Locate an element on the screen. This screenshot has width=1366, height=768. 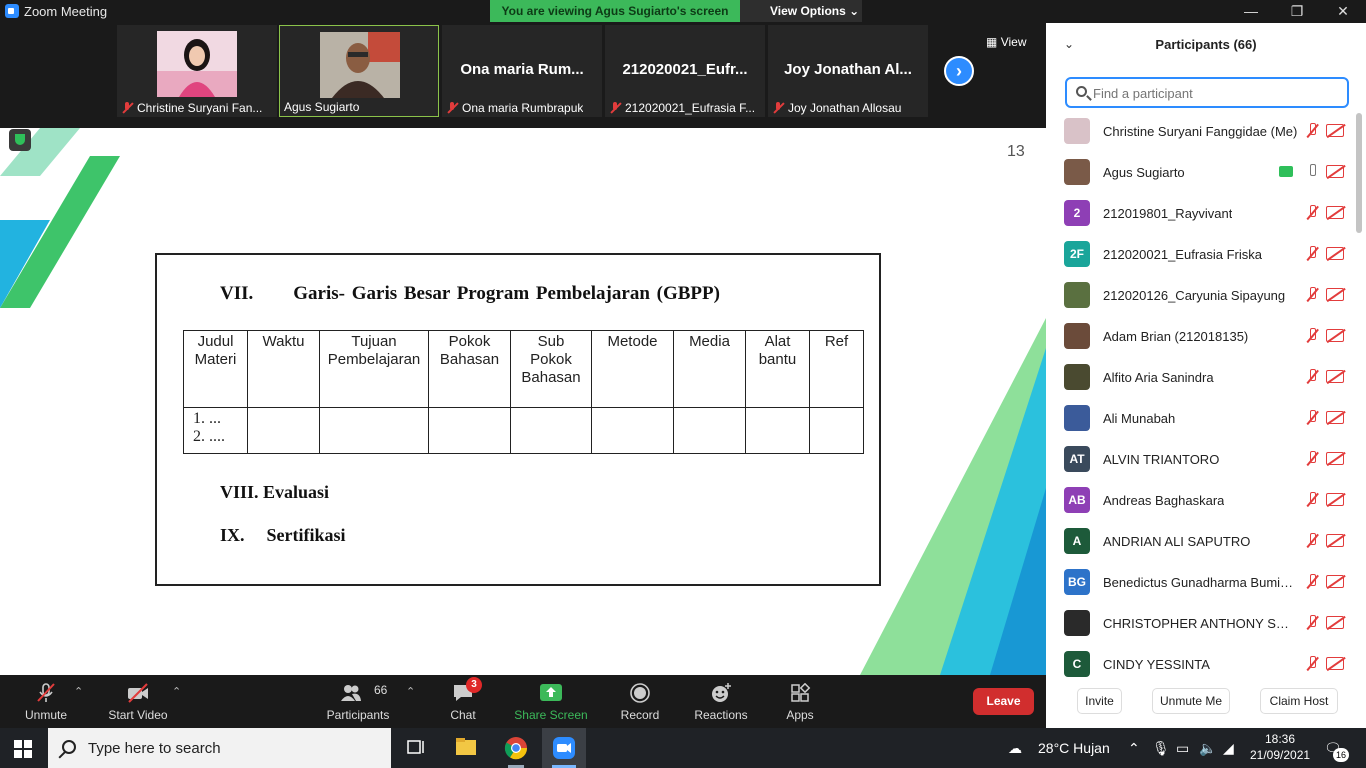
view-button: ▦ View is located at coordinates (1006, 42).